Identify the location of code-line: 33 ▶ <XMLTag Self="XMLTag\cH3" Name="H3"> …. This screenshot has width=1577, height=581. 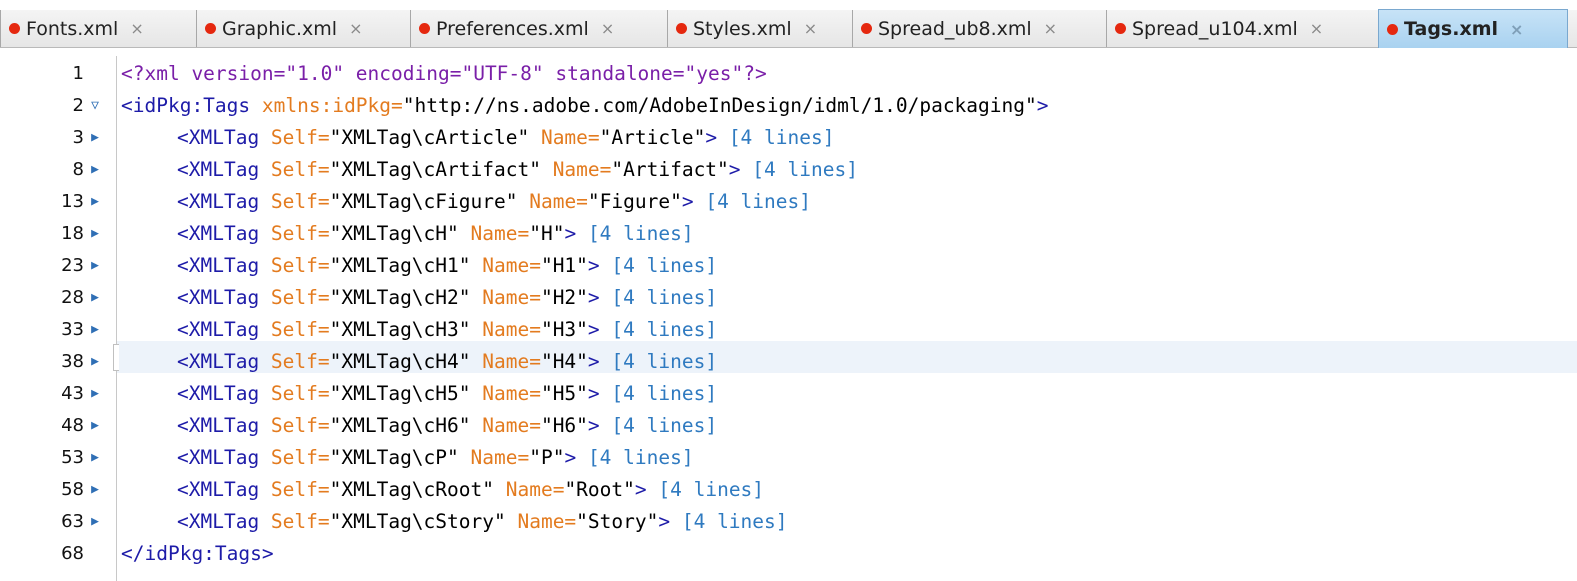
(788, 330).